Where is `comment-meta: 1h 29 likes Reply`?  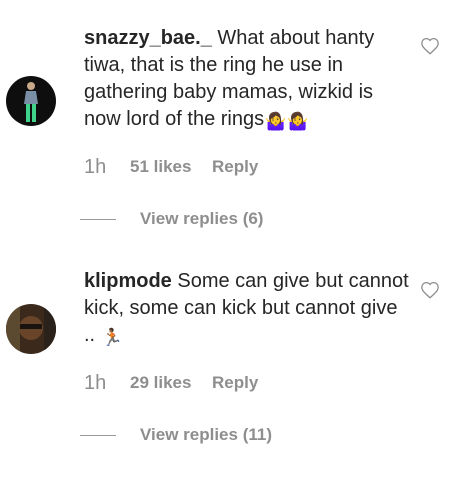 comment-meta: 1h 29 likes Reply is located at coordinates (171, 383).